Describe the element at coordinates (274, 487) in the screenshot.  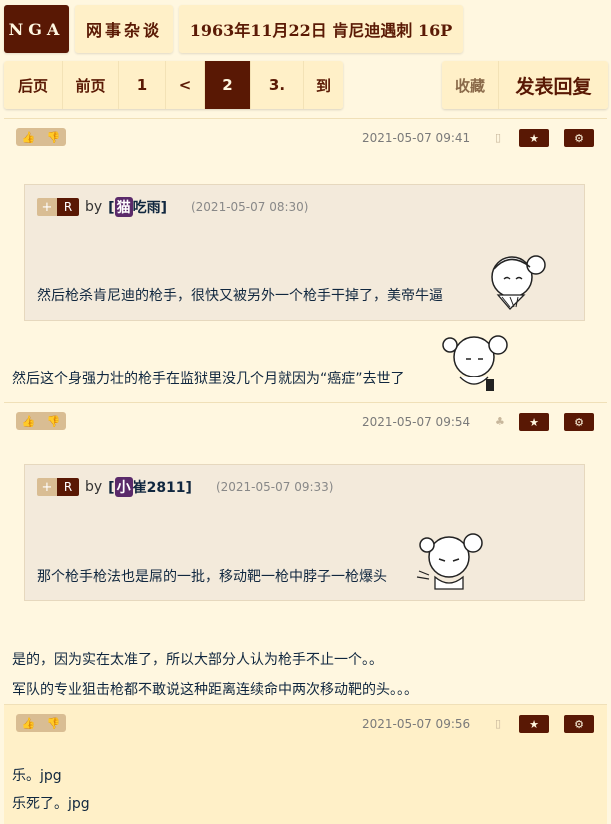
I see `quote-time: (2021-05-07 09:33)` at that location.